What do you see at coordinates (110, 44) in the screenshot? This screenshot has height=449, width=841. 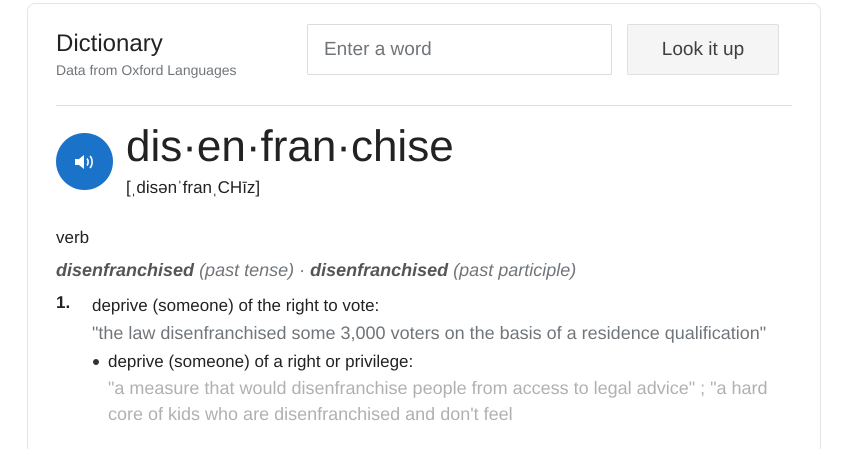 I see `card-title: Dictionary` at bounding box center [110, 44].